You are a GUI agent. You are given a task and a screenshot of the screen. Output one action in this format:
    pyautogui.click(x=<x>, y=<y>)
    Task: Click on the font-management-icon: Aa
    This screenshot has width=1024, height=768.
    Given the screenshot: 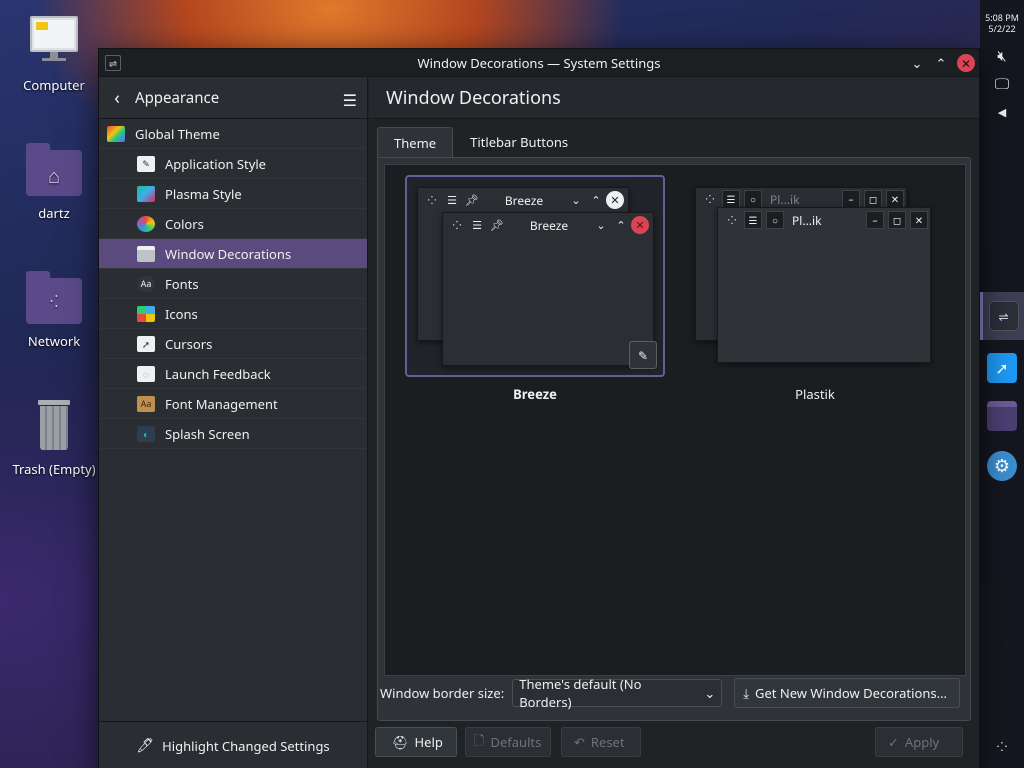 What is the action you would take?
    pyautogui.click(x=146, y=403)
    